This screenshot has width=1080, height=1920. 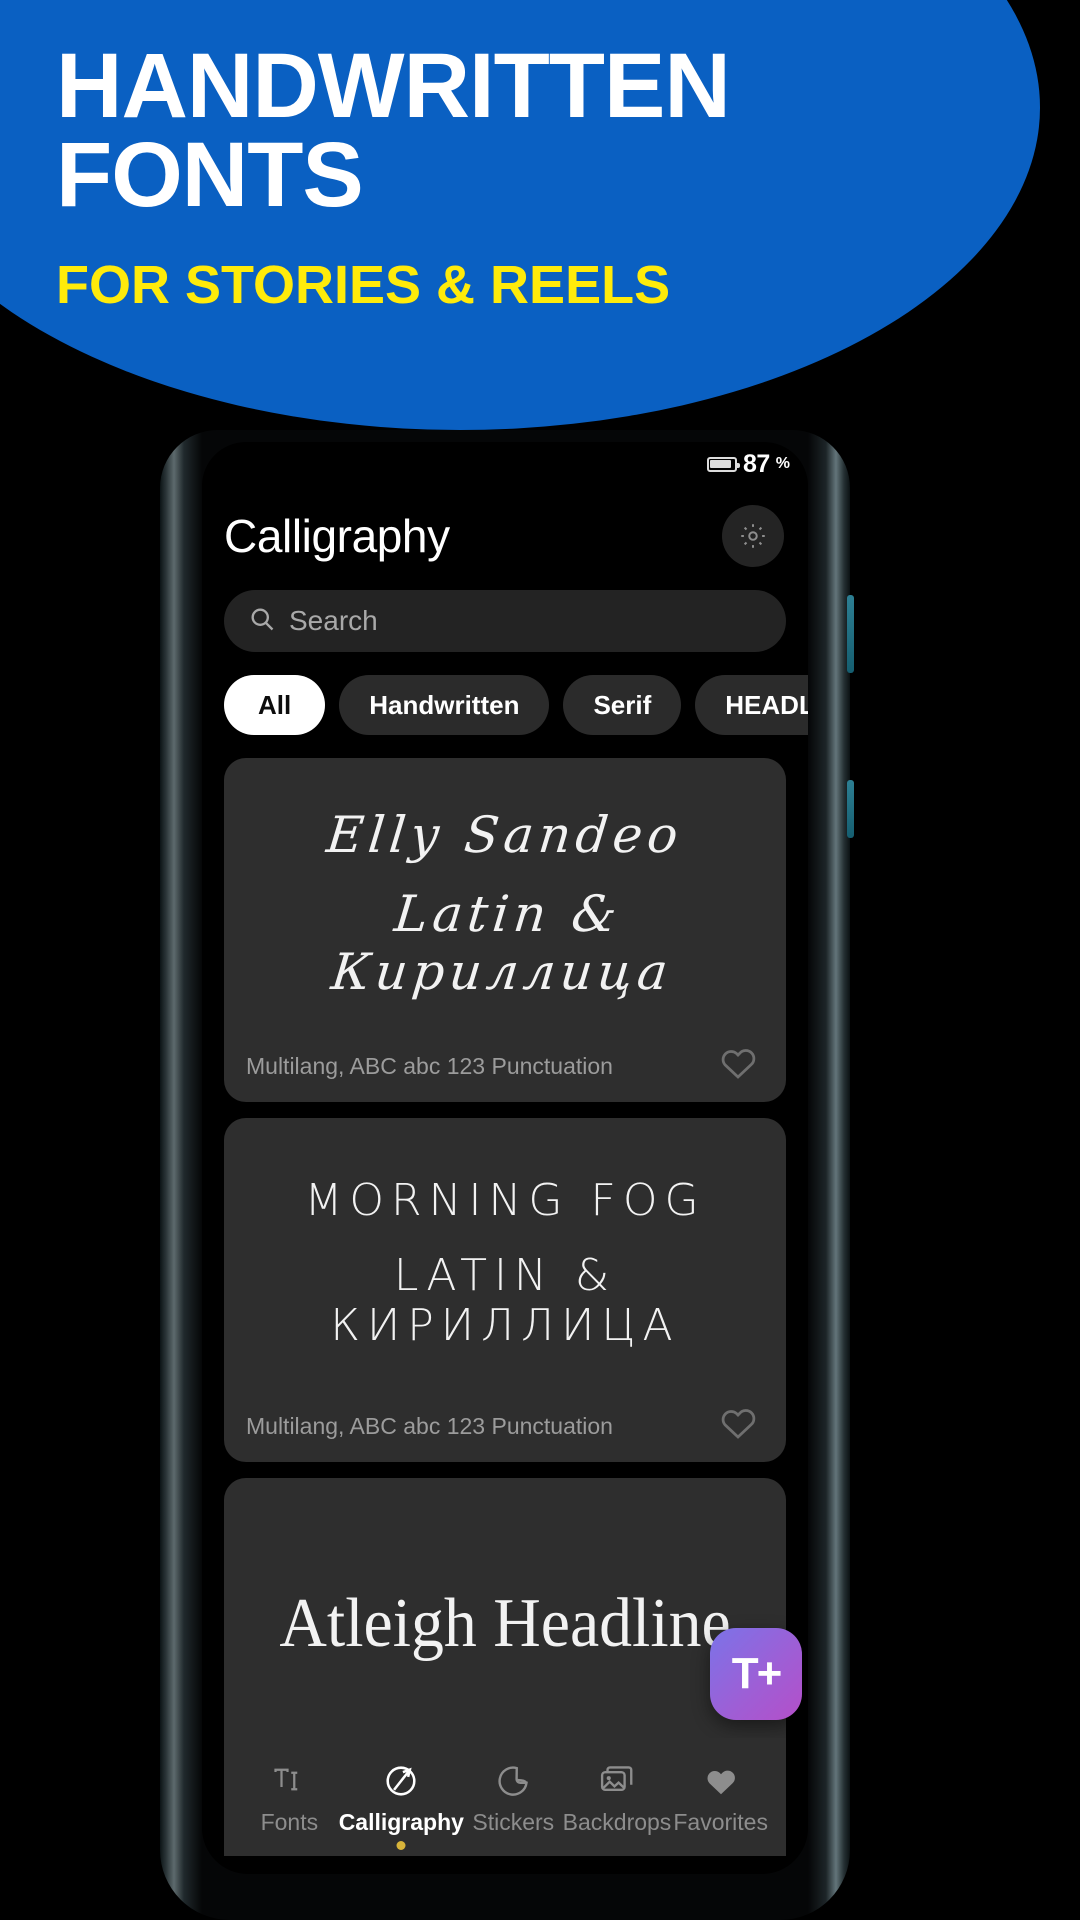 I want to click on nav-item-favorites: Favorites, so click(x=720, y=1797).